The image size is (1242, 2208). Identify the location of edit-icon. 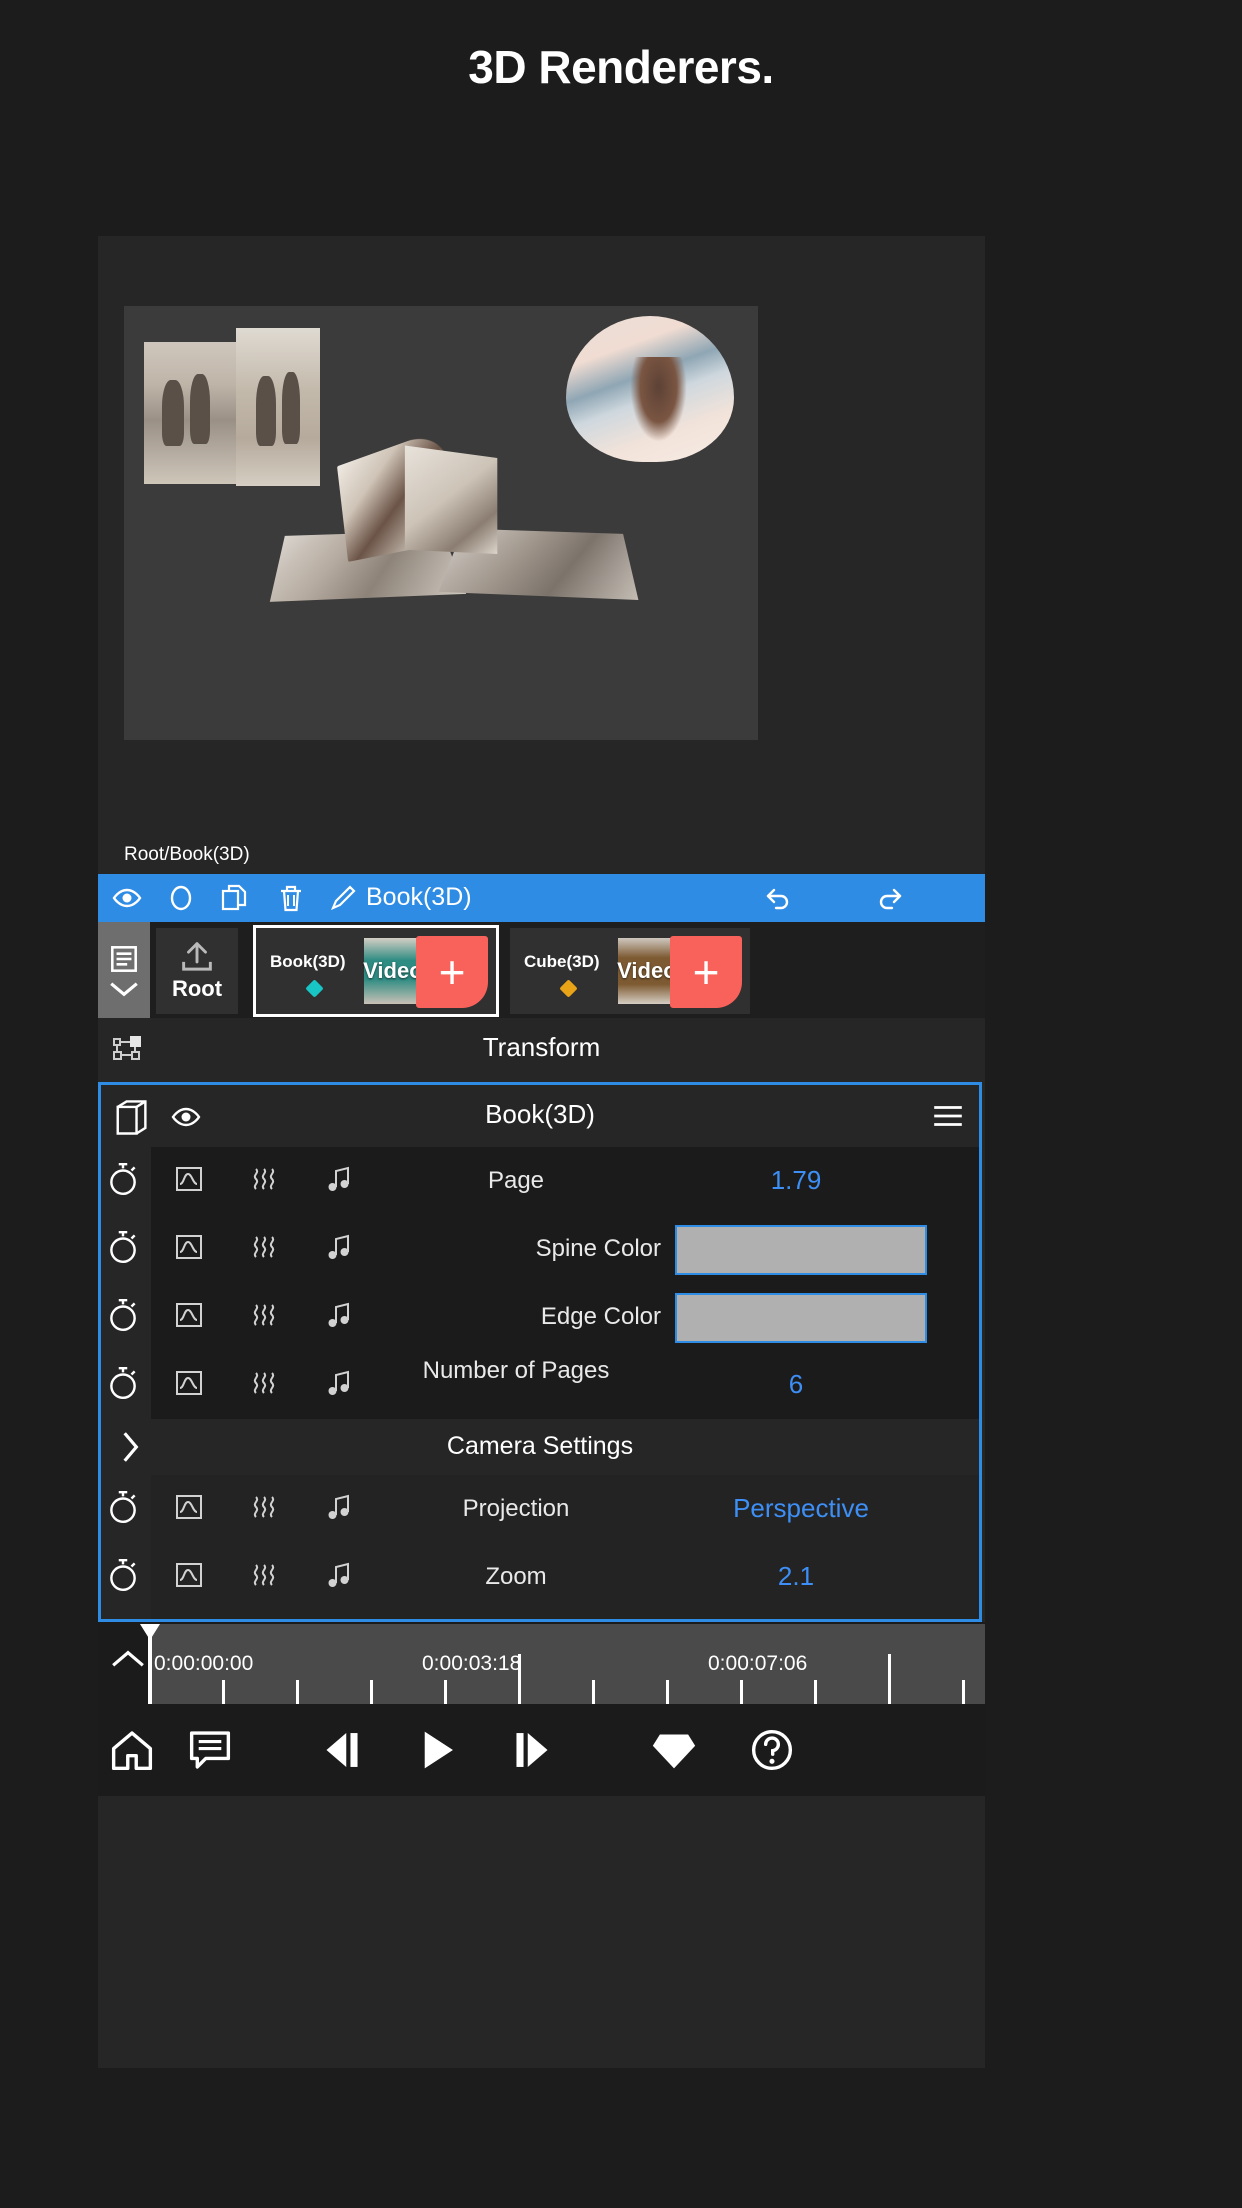
(343, 898).